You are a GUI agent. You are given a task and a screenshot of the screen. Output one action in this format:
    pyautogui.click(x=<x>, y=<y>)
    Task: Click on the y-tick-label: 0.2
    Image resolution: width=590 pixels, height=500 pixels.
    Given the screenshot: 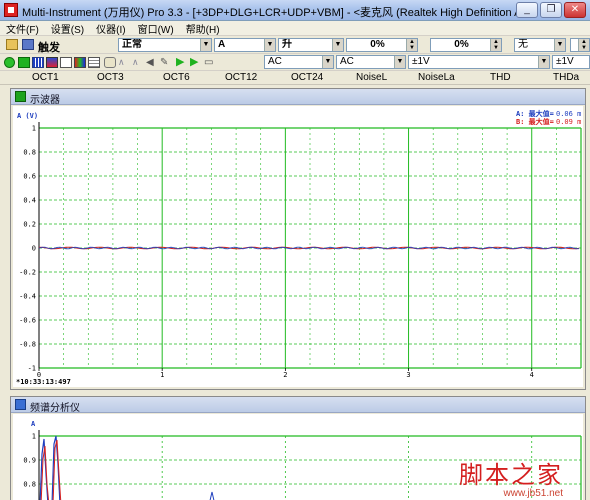 What is the action you would take?
    pyautogui.click(x=29, y=225)
    